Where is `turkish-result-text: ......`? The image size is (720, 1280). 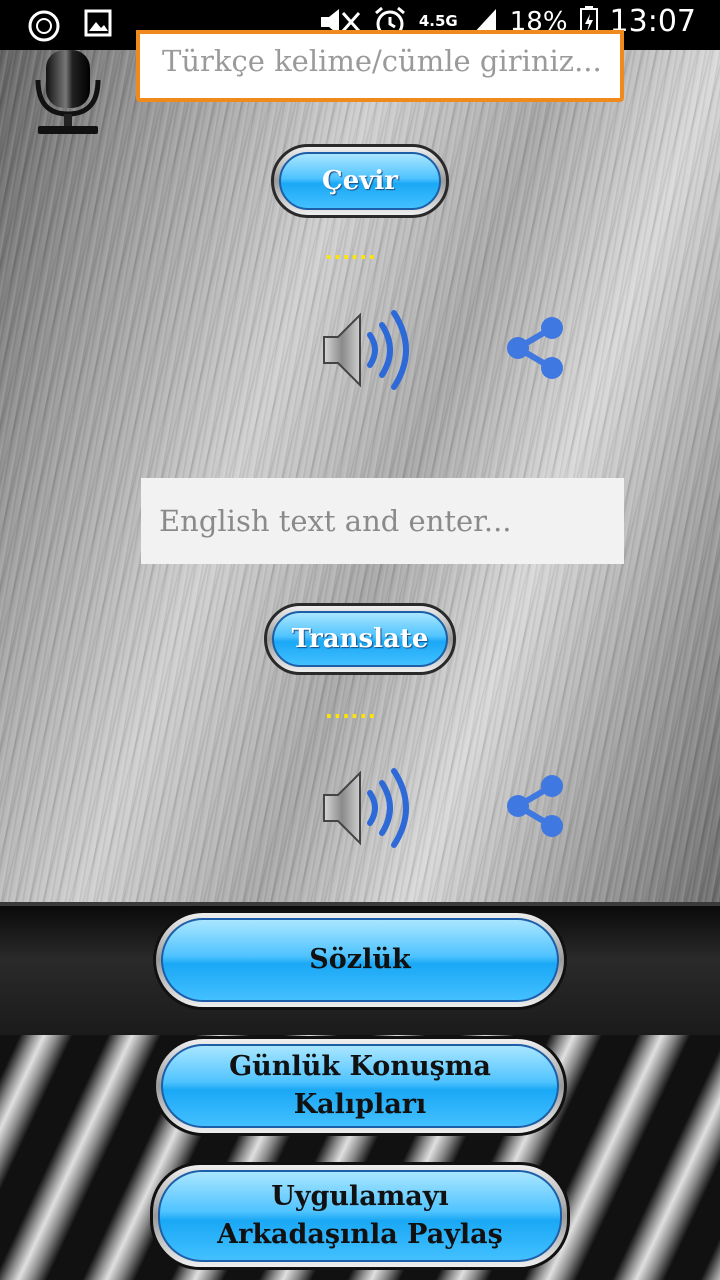 turkish-result-text: ...... is located at coordinates (351, 252).